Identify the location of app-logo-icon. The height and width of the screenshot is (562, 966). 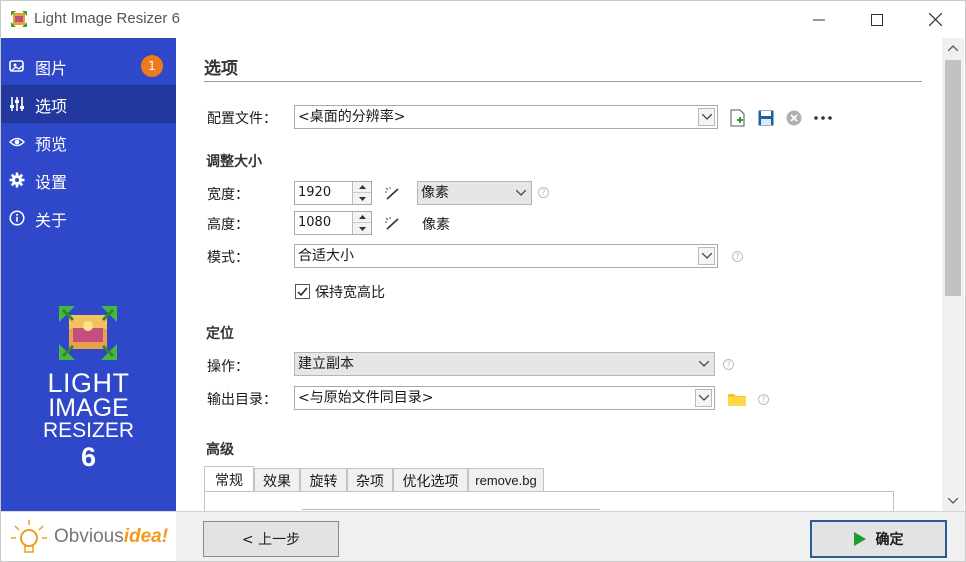
(19, 19).